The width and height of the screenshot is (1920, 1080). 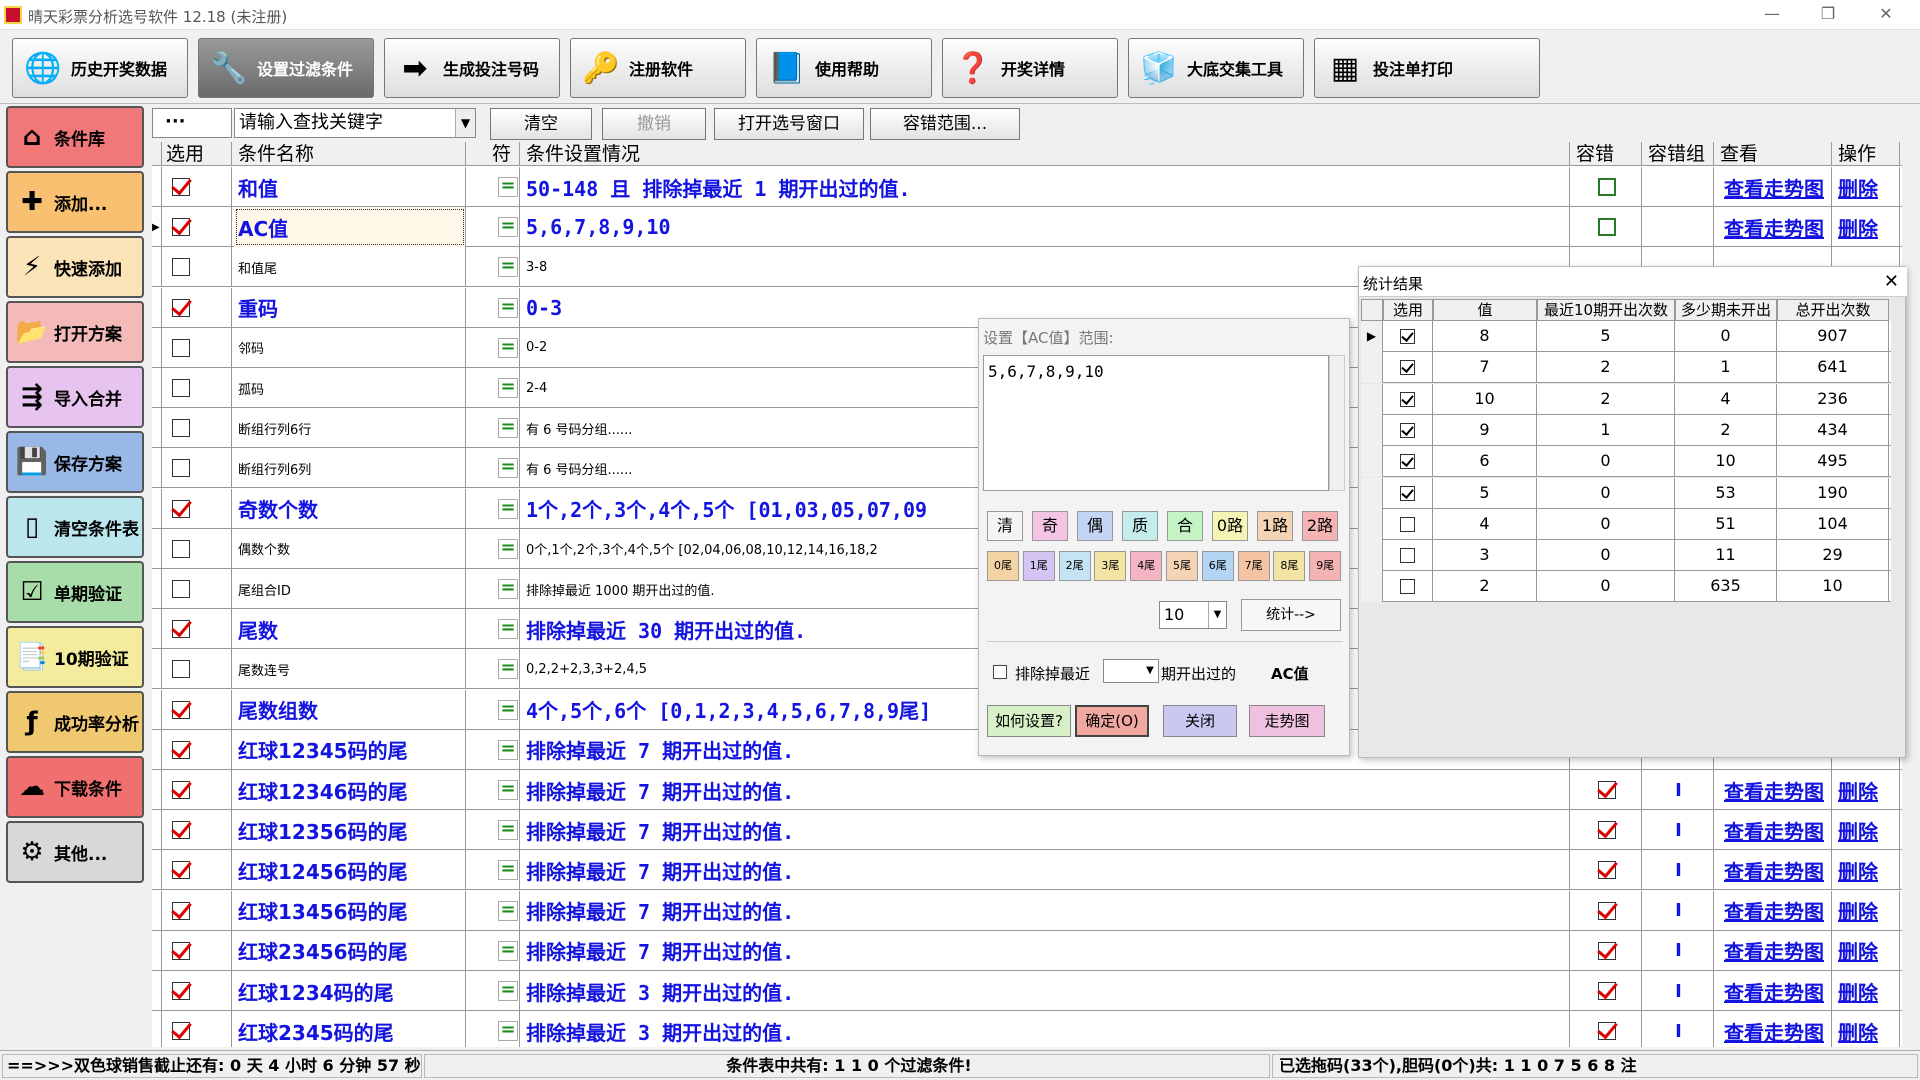 I want to click on tail-key-9: 9尾, so click(x=1325, y=566).